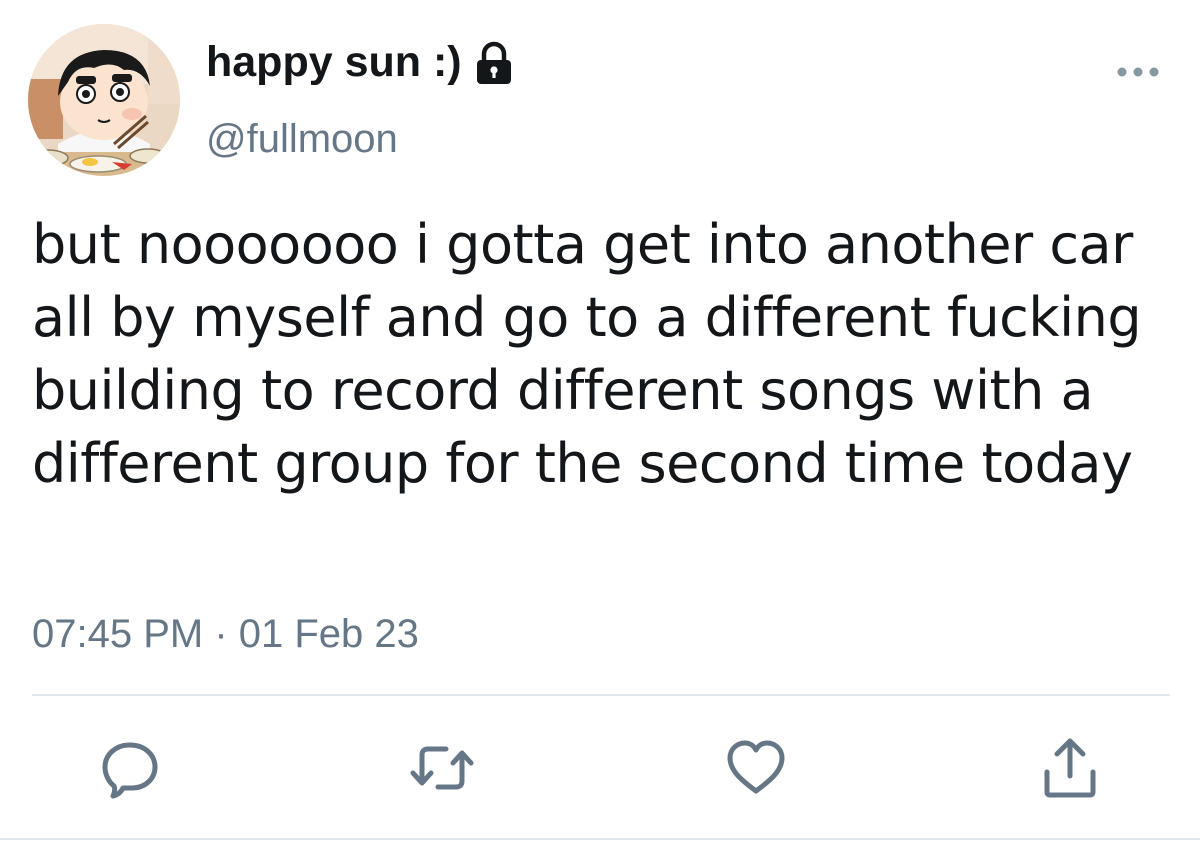  Describe the element at coordinates (601, 695) in the screenshot. I see `divider` at that location.